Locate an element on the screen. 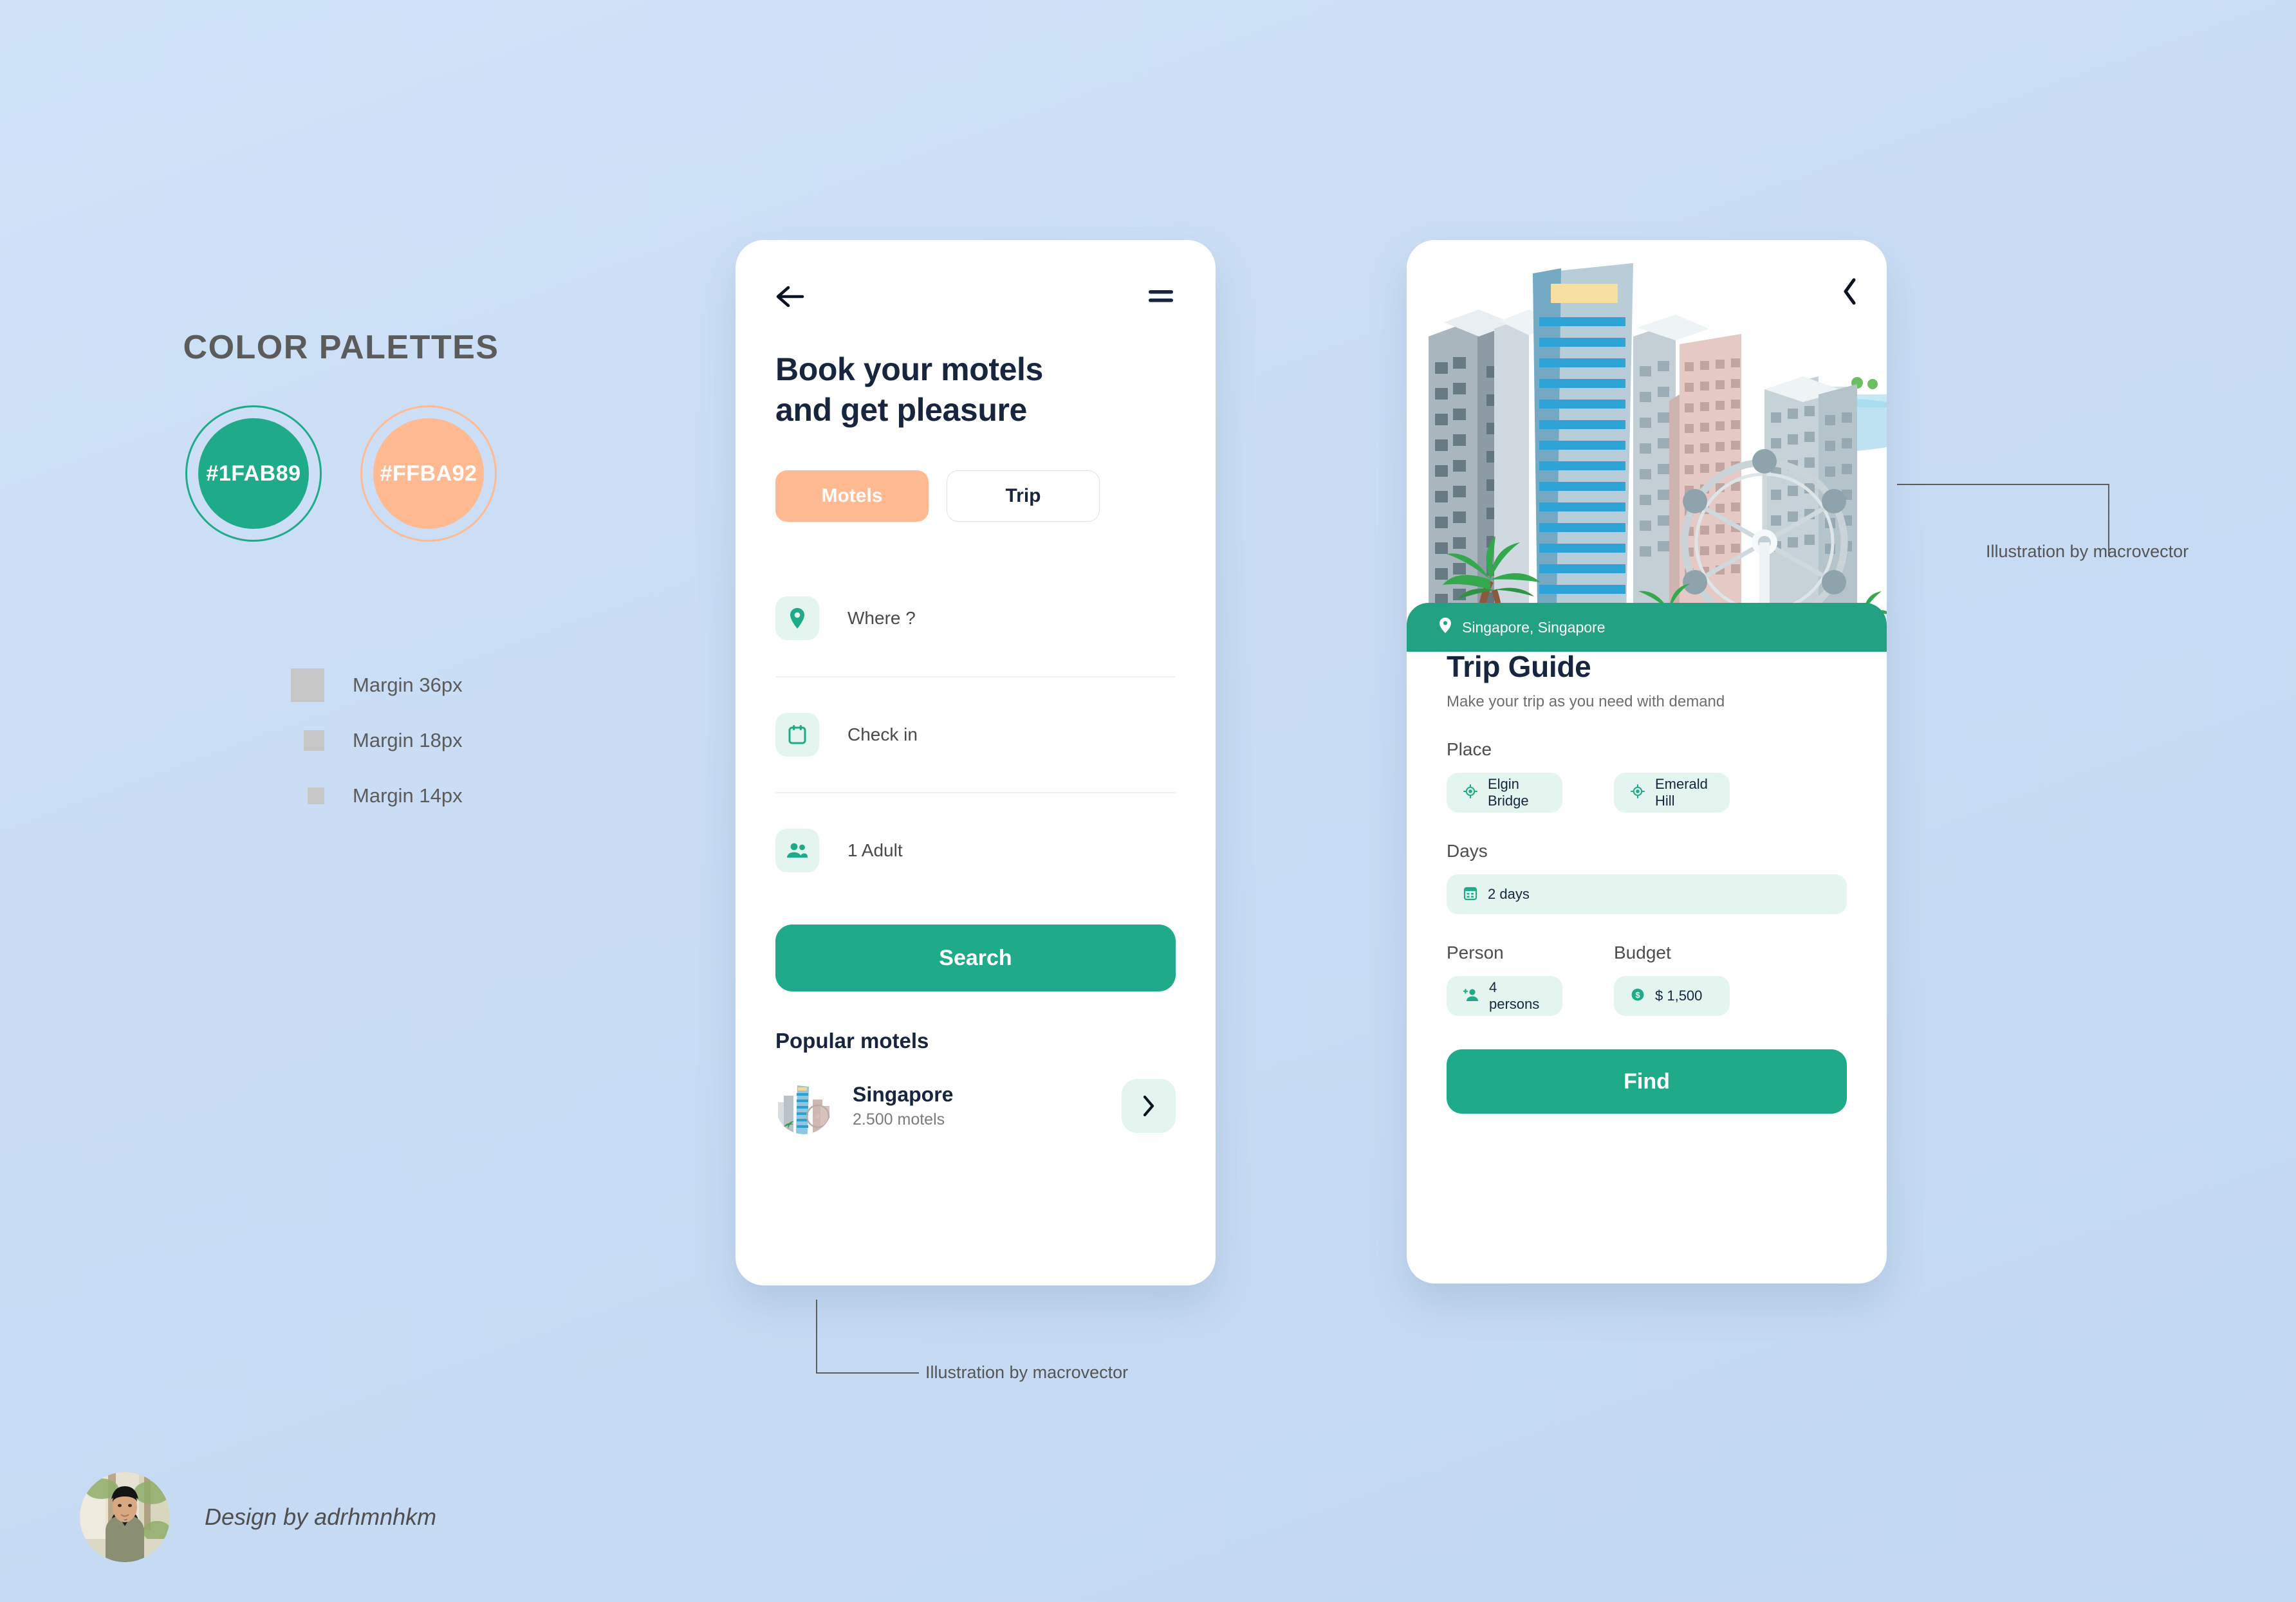 Image resolution: width=2296 pixels, height=1602 pixels. swatch-green-core: #1FAB89 is located at coordinates (253, 473).